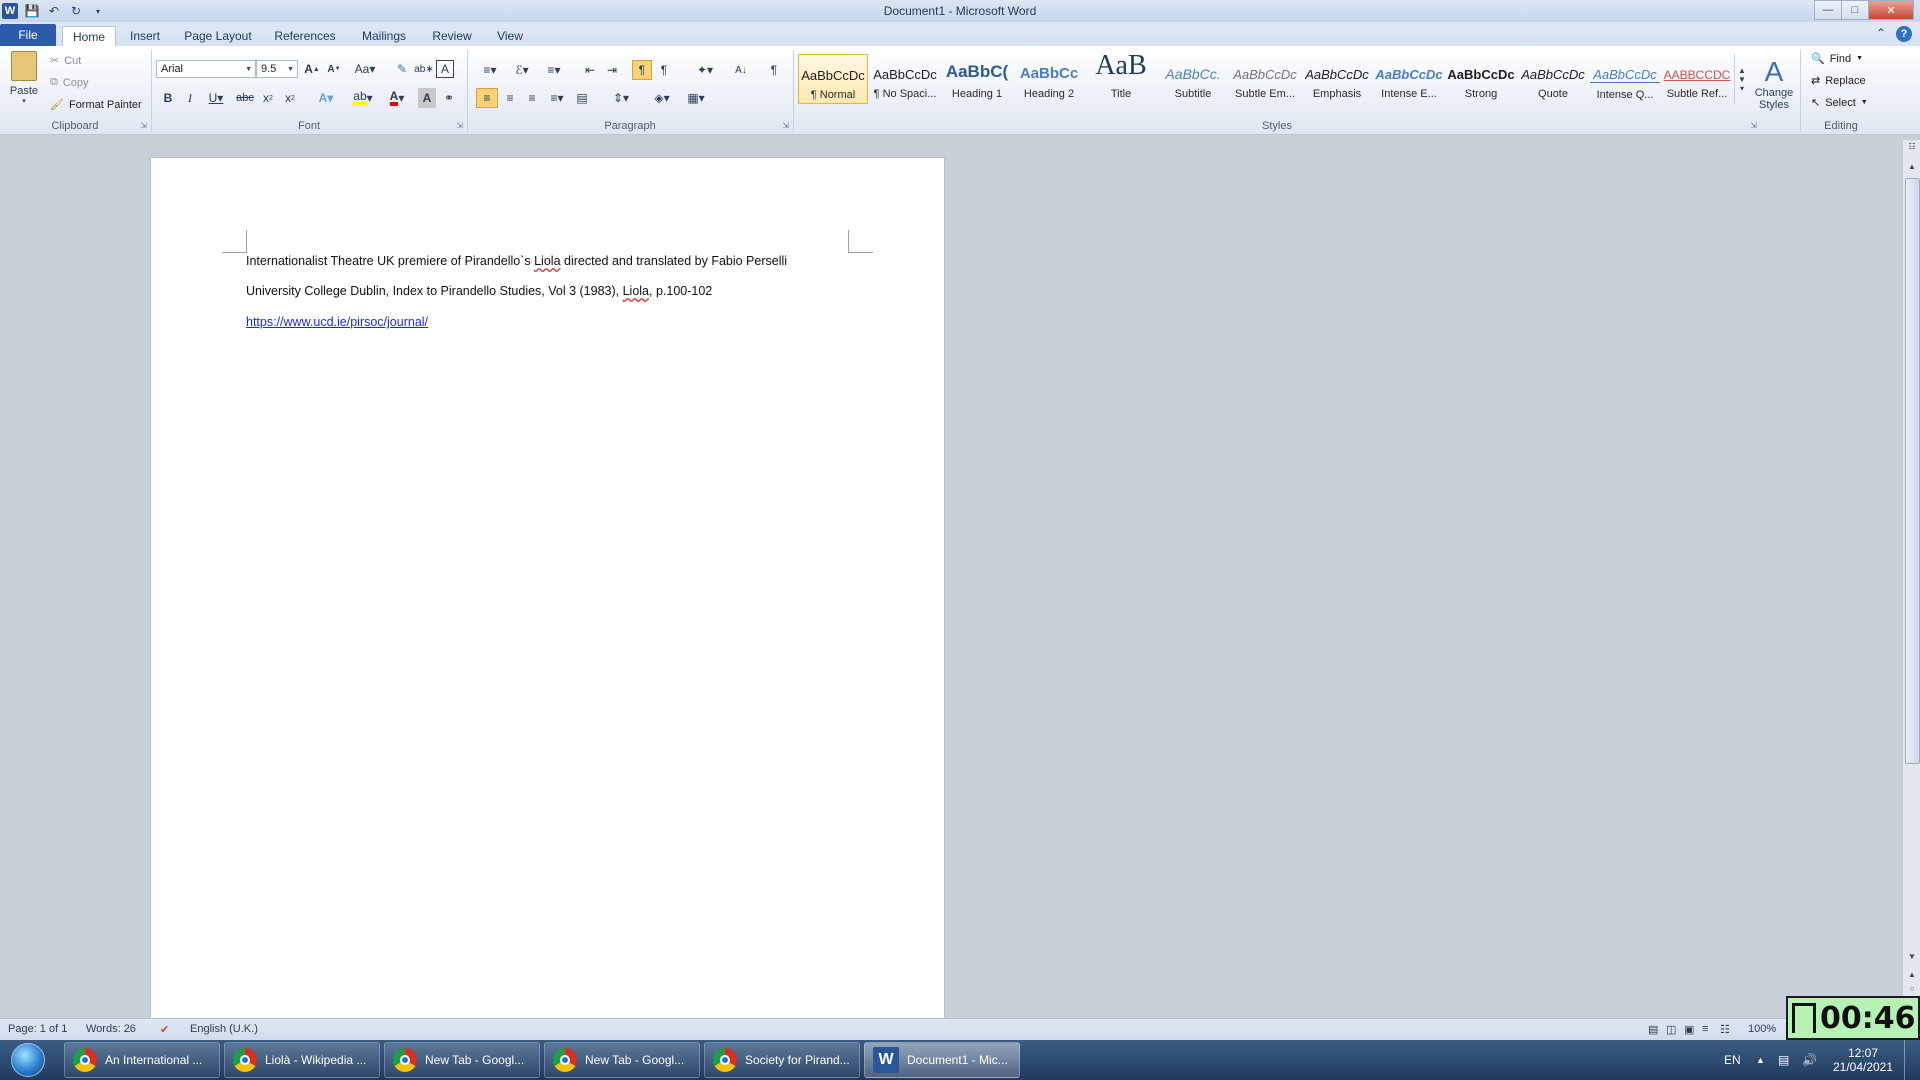 This screenshot has width=1920, height=1080. What do you see at coordinates (1725, 1029) in the screenshot?
I see `draft-icon: ☷` at bounding box center [1725, 1029].